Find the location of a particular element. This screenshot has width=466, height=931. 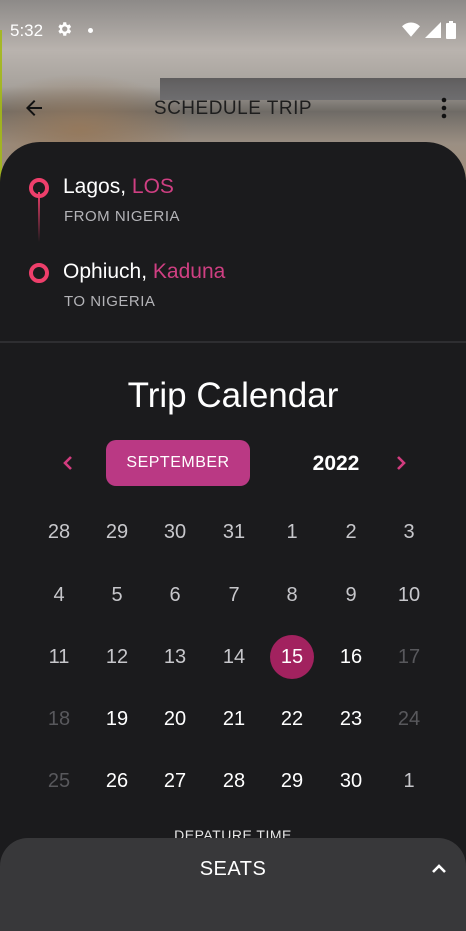

destination-country: TO NIGERIA is located at coordinates (110, 301).